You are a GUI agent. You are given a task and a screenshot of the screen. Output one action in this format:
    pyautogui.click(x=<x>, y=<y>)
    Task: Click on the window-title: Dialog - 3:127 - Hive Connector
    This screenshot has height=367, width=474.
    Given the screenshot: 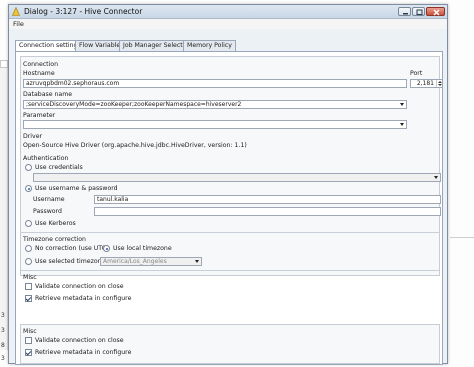 What is the action you would take?
    pyautogui.click(x=83, y=11)
    